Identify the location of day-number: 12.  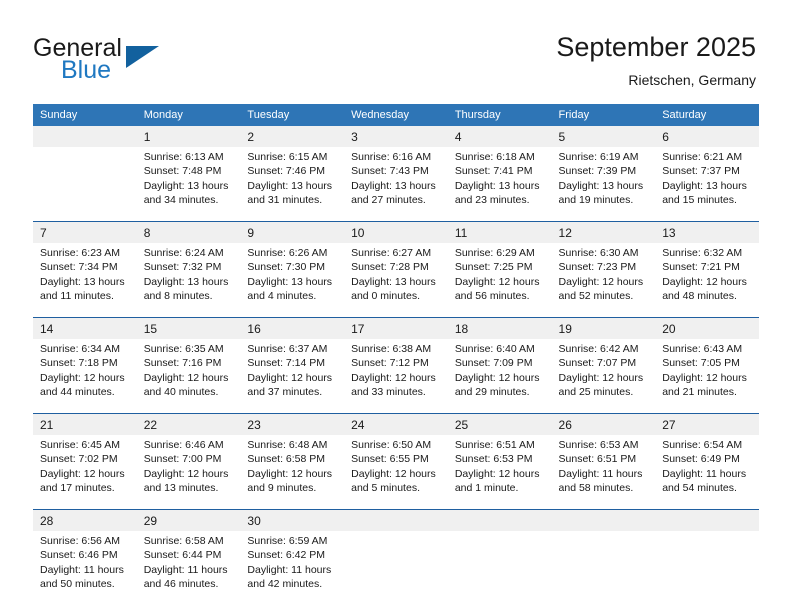
(603, 232).